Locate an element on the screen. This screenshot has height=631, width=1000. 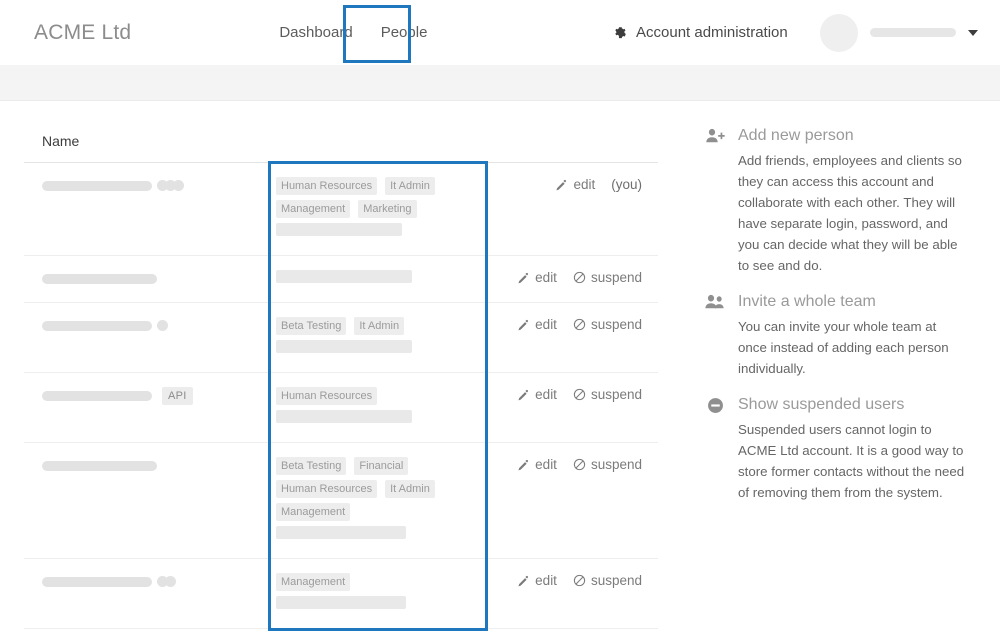
cell-tags: Beta Testing It Admin is located at coordinates (376, 337).